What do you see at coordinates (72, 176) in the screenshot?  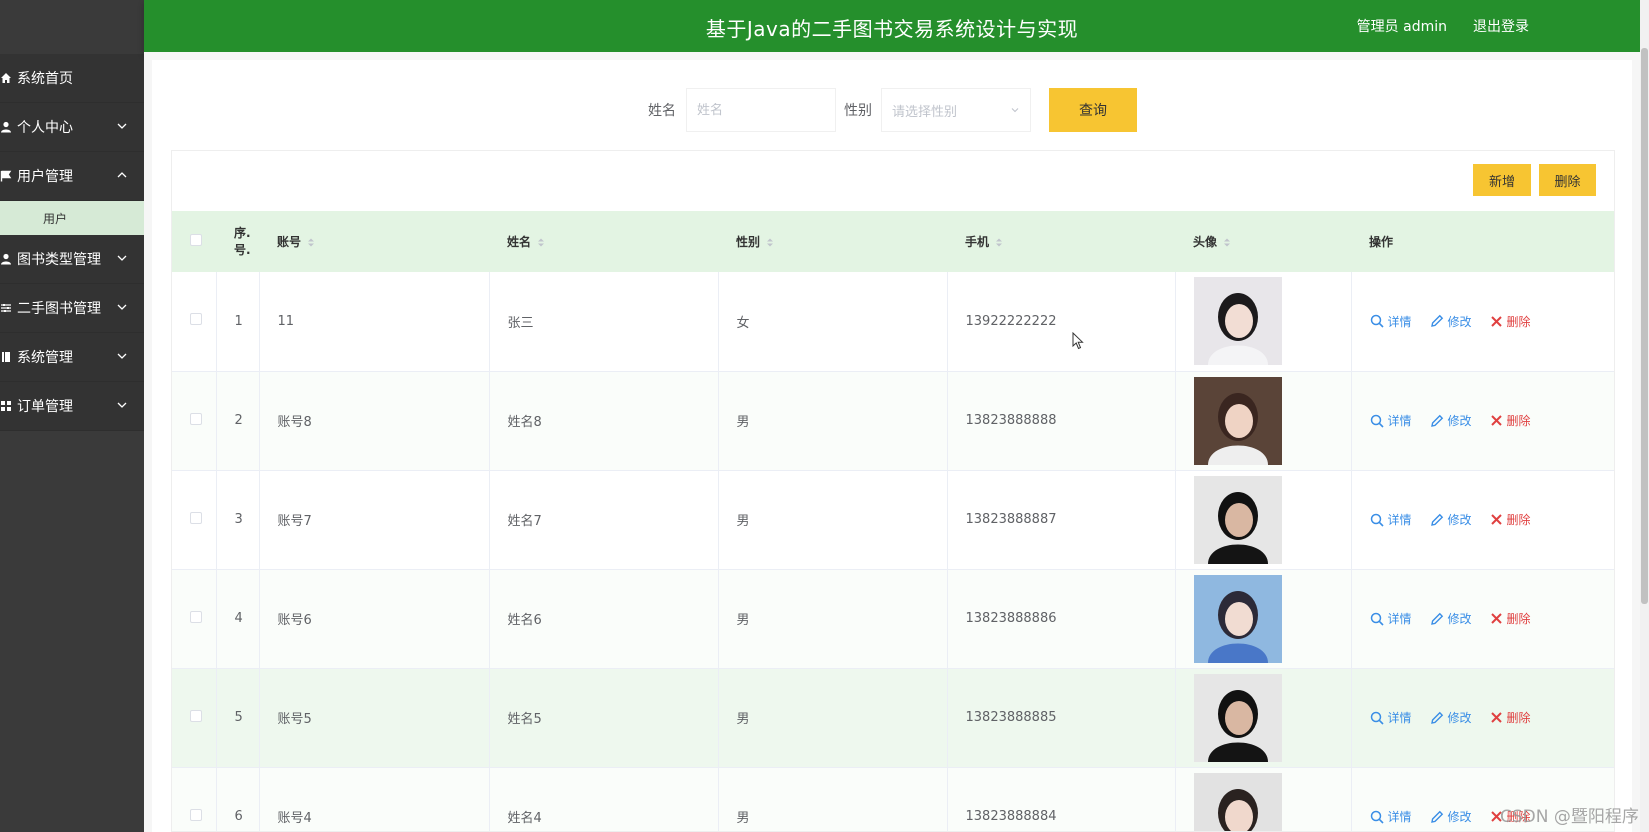 I see `sidebar-item-user-management: 用户管理` at bounding box center [72, 176].